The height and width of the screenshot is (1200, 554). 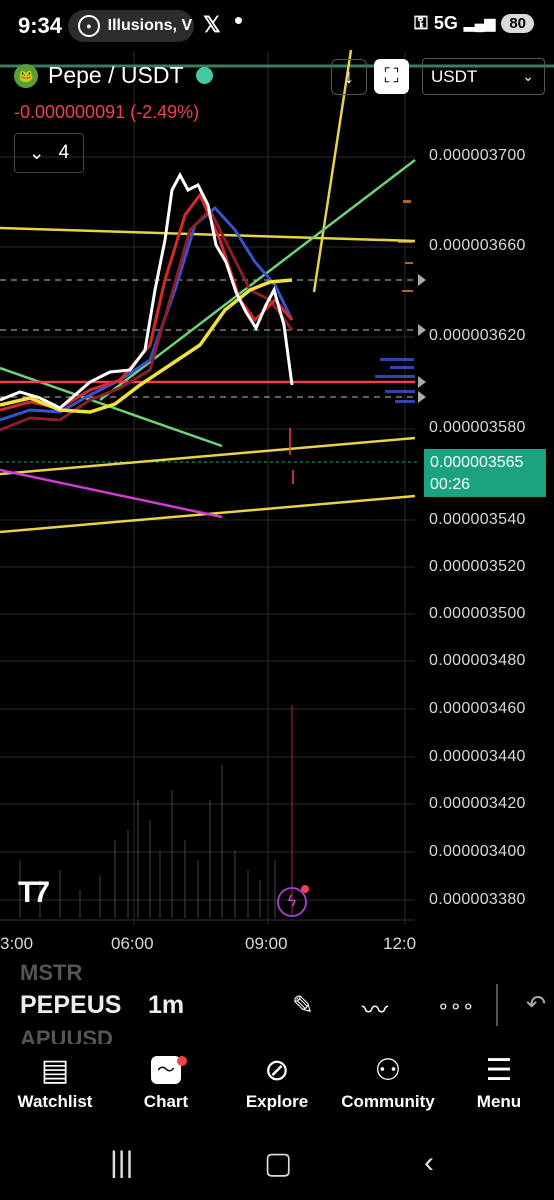 What do you see at coordinates (375, 1008) in the screenshot?
I see `indicators-icon: 〰` at bounding box center [375, 1008].